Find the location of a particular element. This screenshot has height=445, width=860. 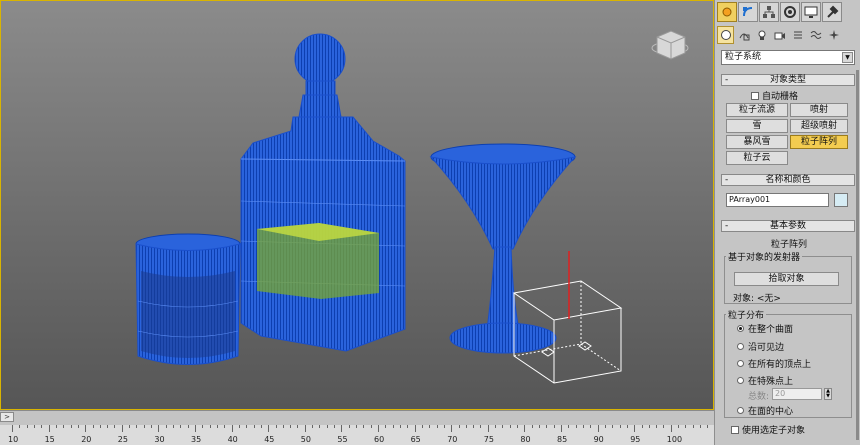

pf-source-button: 粒子流源 is located at coordinates (757, 110).